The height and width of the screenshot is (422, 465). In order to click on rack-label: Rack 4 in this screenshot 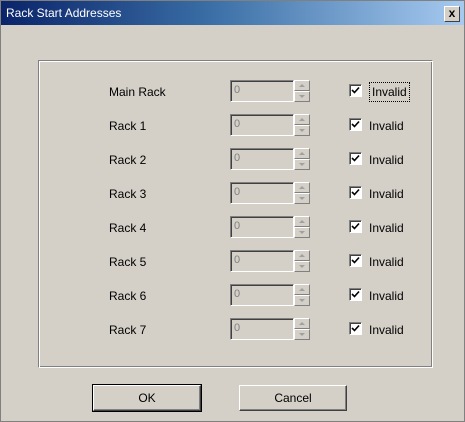, I will do `click(128, 228)`.